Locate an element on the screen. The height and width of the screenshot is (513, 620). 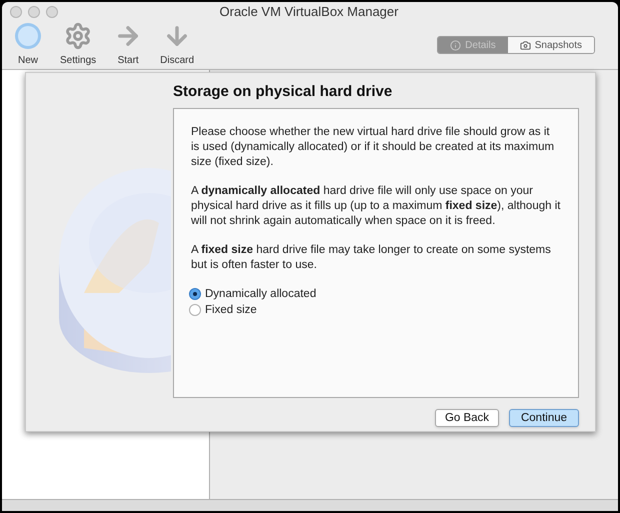
toolbar-button: New is located at coordinates (28, 45).